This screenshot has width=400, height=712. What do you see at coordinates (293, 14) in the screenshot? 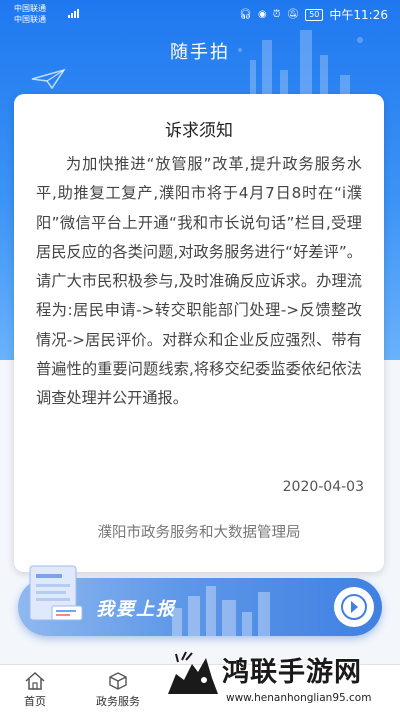
I see `mute-icon: 🔕︎` at bounding box center [293, 14].